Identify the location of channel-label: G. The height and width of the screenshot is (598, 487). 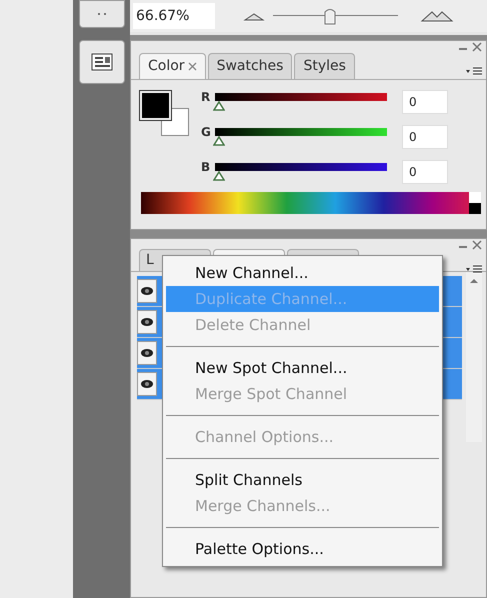
(206, 132).